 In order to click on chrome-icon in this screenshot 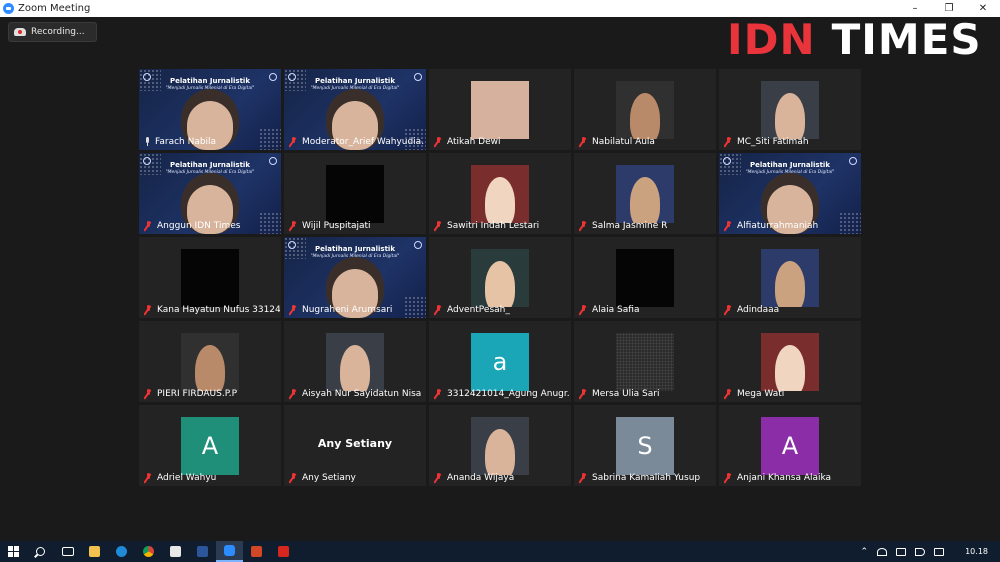, I will do `click(148, 551)`.